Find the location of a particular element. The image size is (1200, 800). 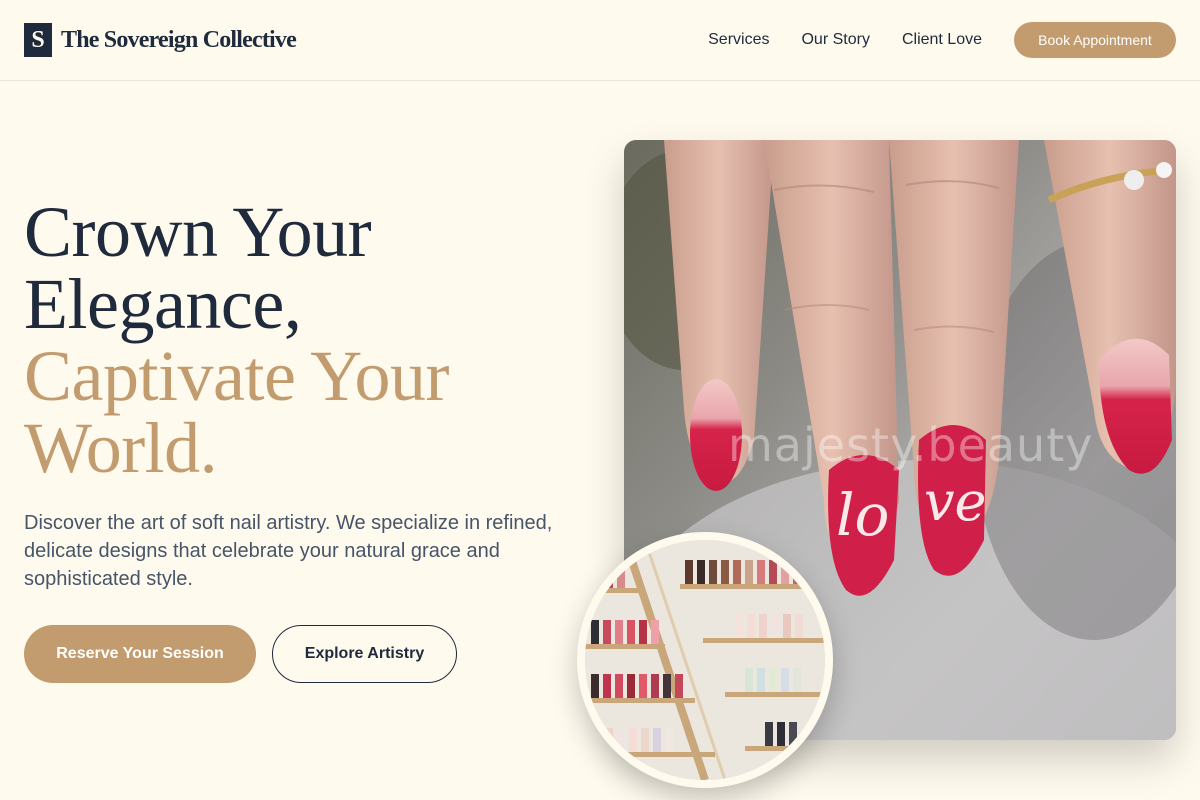

nail-polish-shelf-image is located at coordinates (705, 660).